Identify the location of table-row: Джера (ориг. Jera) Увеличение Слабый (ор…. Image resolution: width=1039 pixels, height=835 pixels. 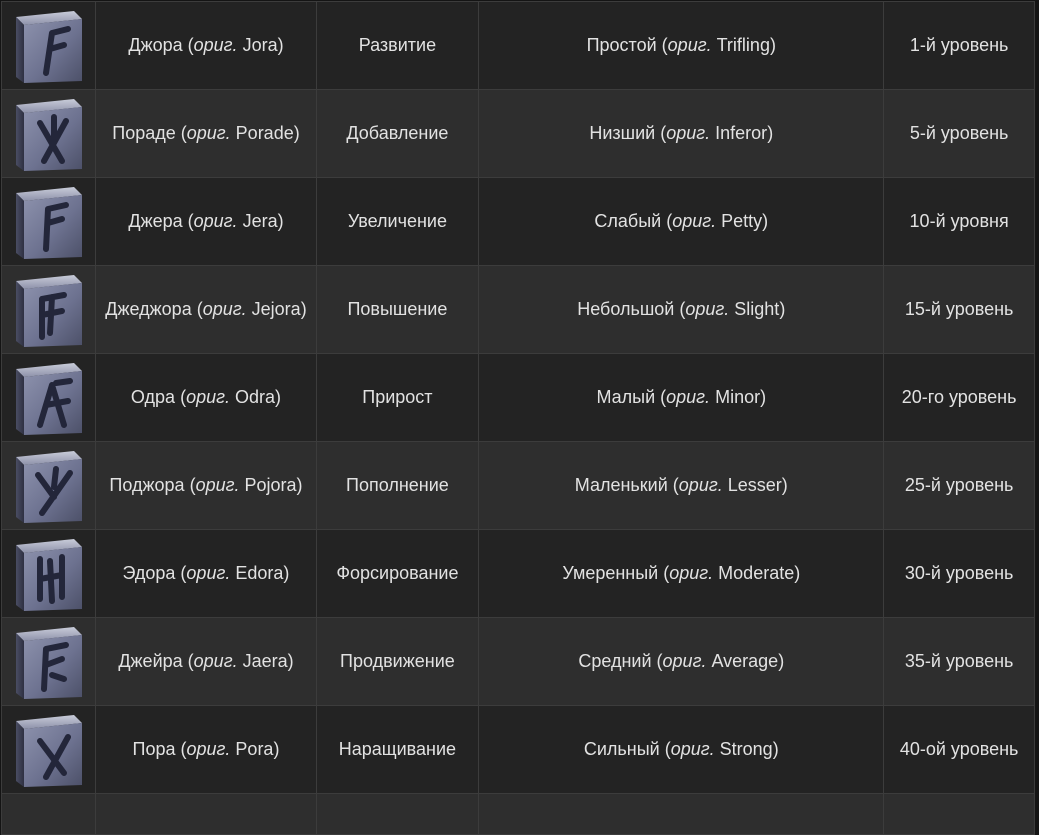
(517, 221).